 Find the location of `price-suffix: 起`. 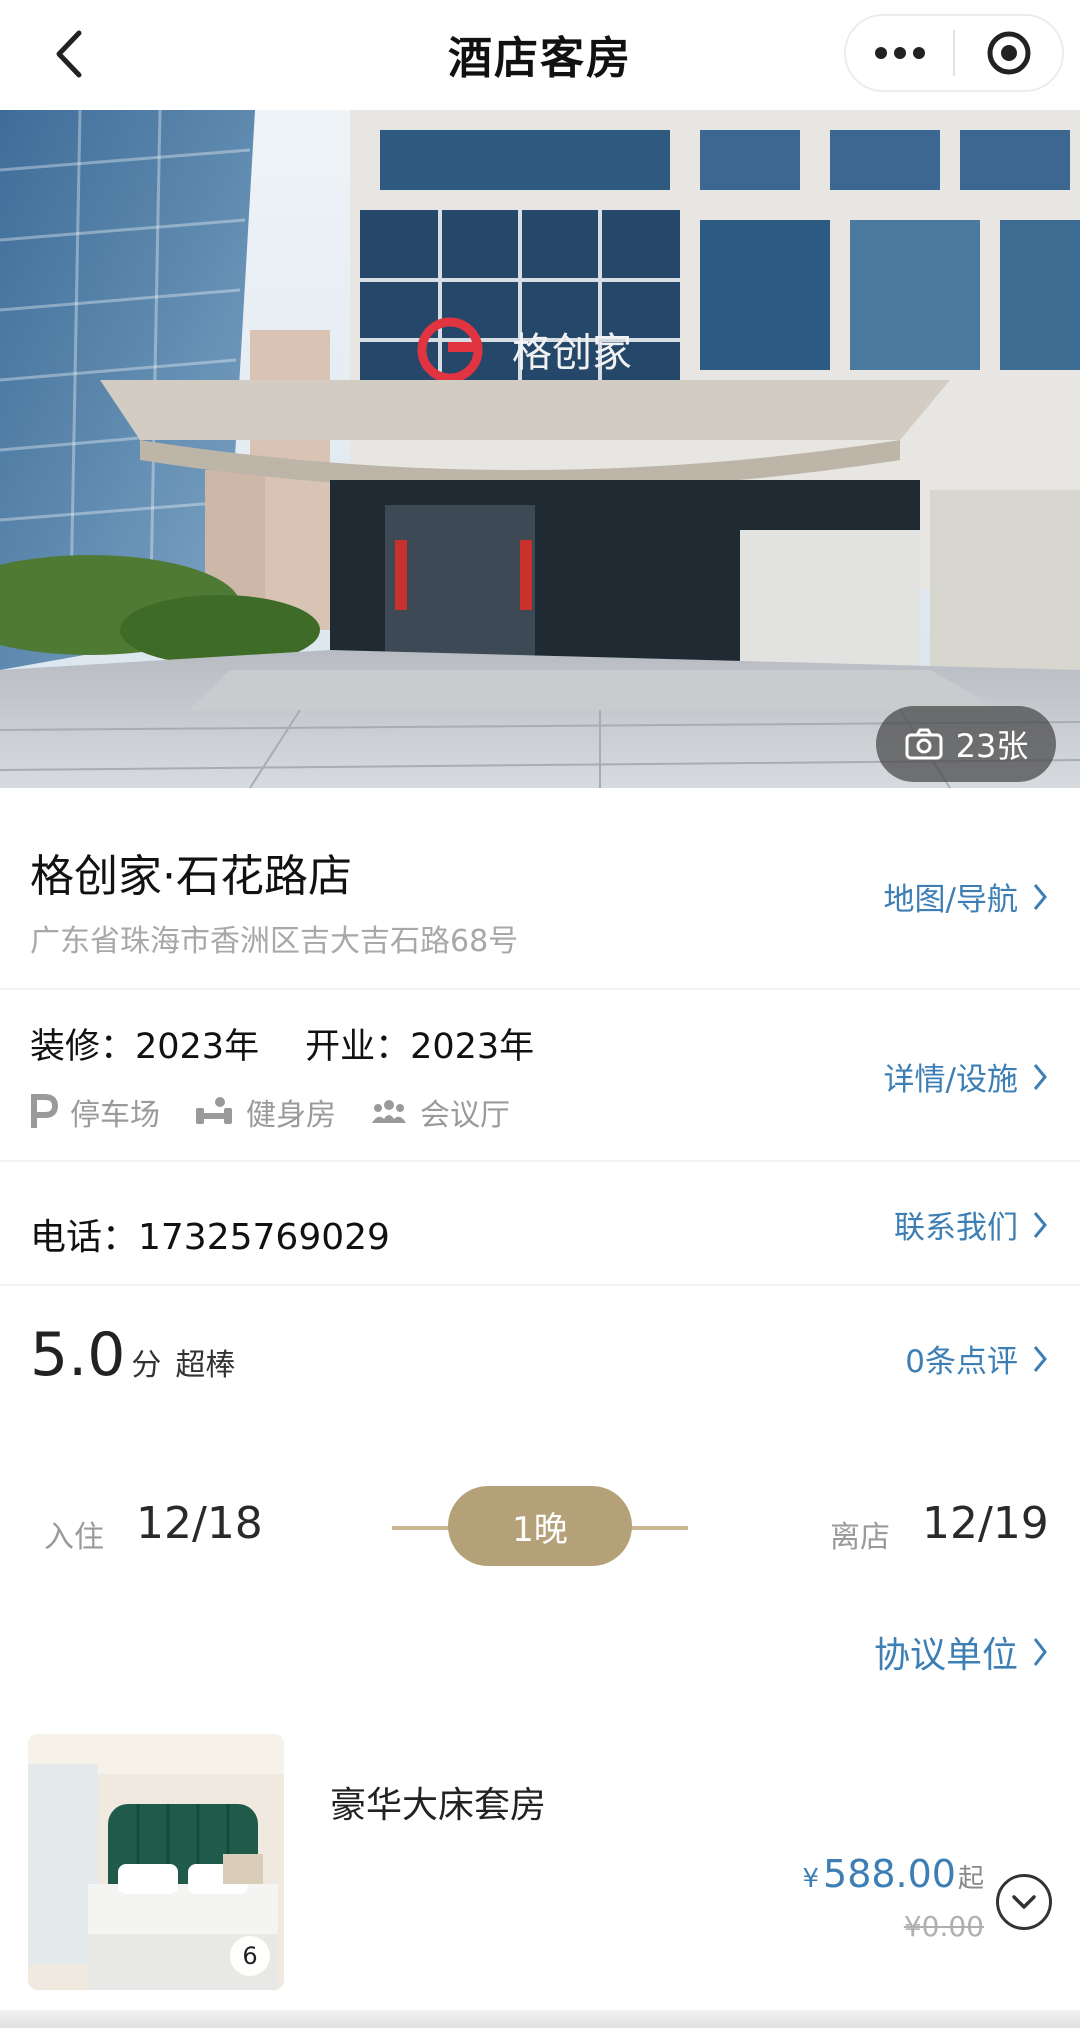

price-suffix: 起 is located at coordinates (970, 1879).